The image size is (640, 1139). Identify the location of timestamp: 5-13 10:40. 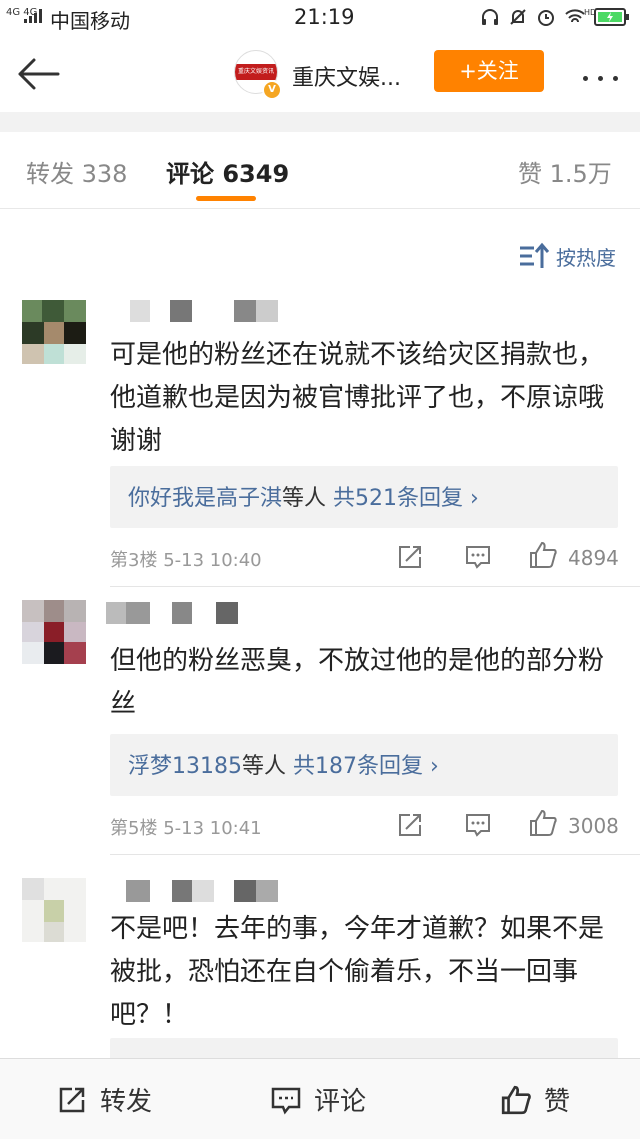
(212, 560).